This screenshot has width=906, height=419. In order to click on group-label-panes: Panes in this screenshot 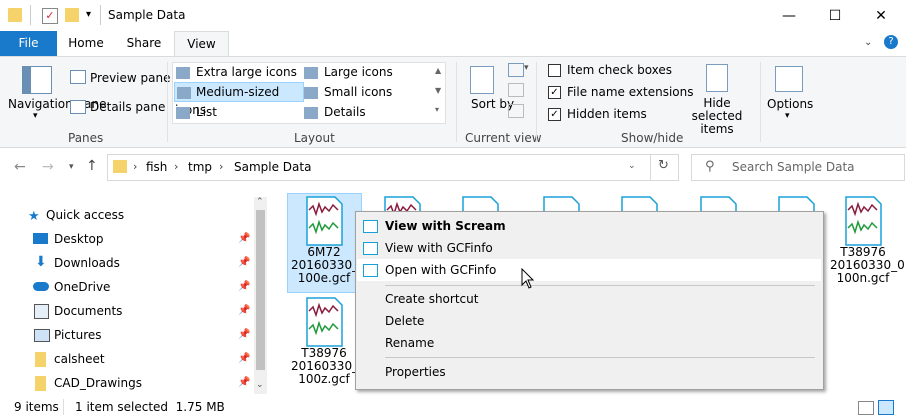, I will do `click(86, 138)`.